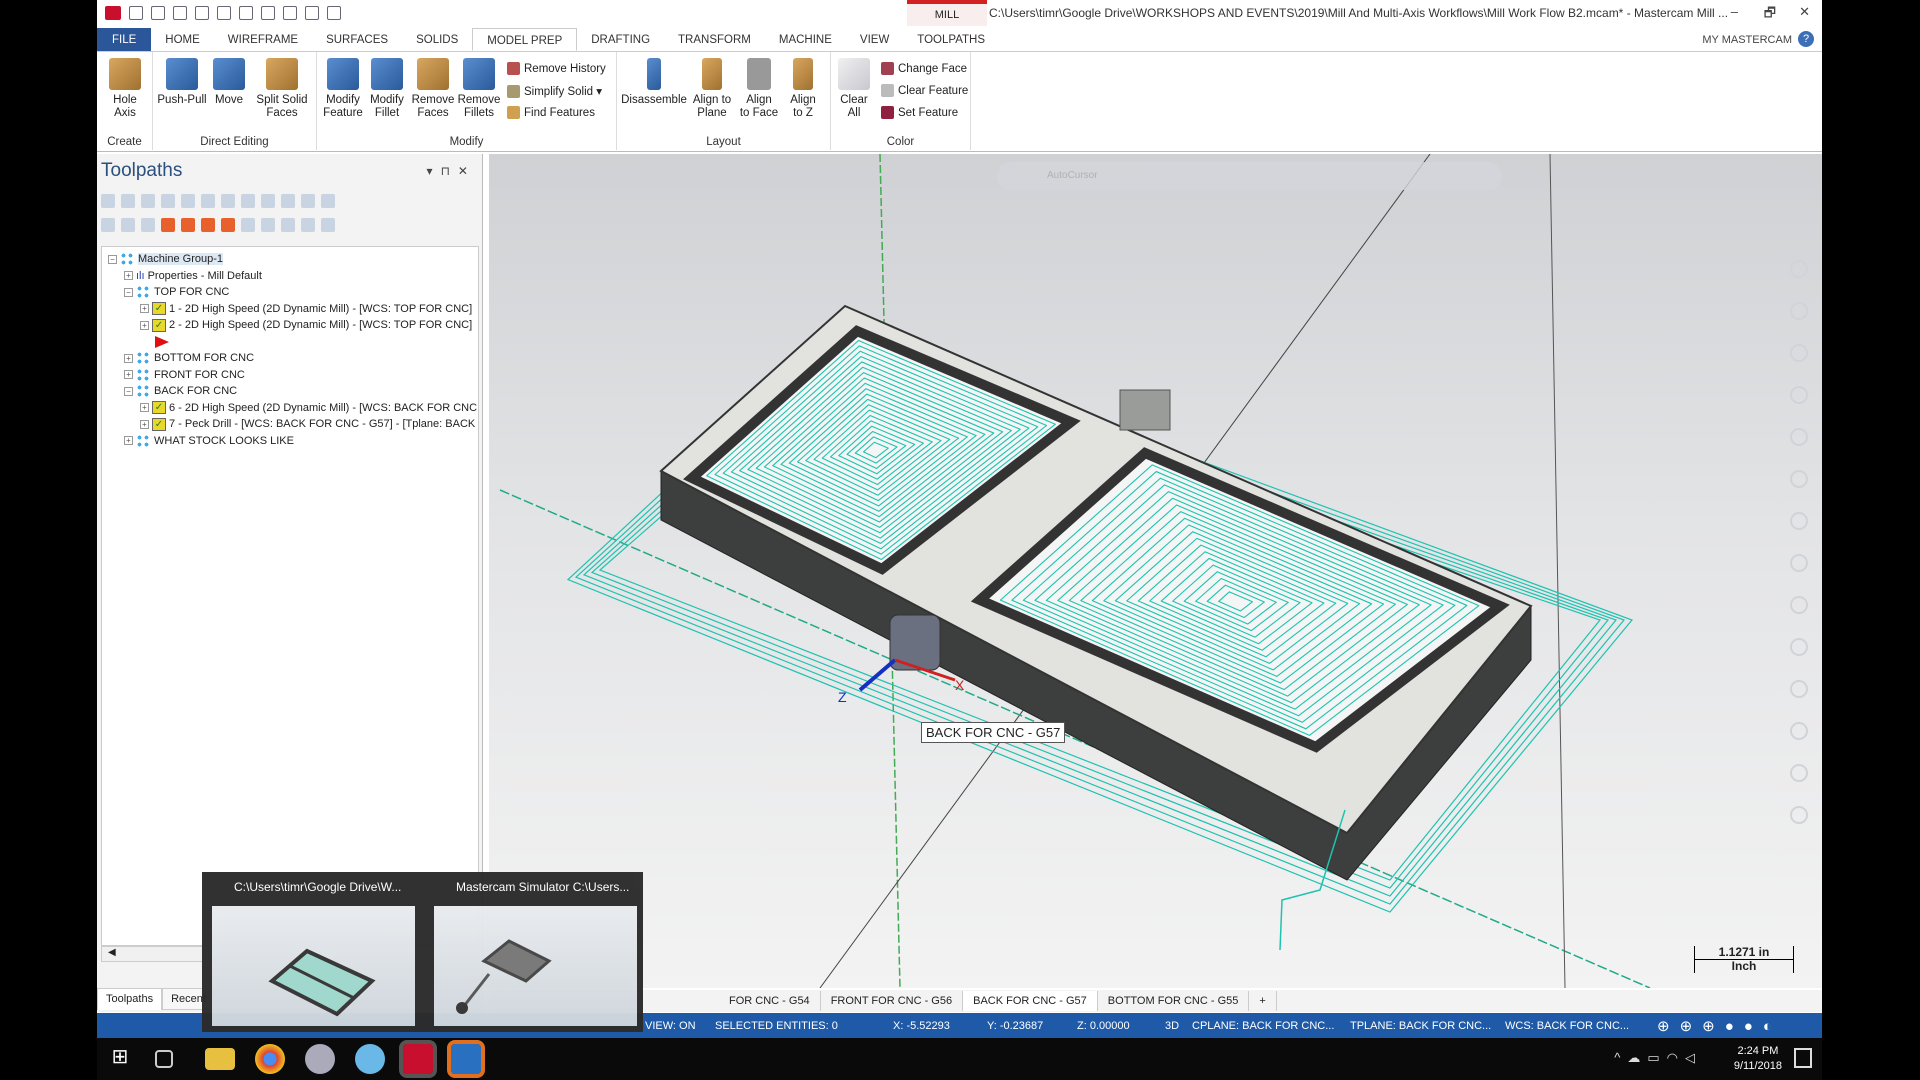  I want to click on tree-item: + BOTTOM FOR CNC, so click(189, 358).